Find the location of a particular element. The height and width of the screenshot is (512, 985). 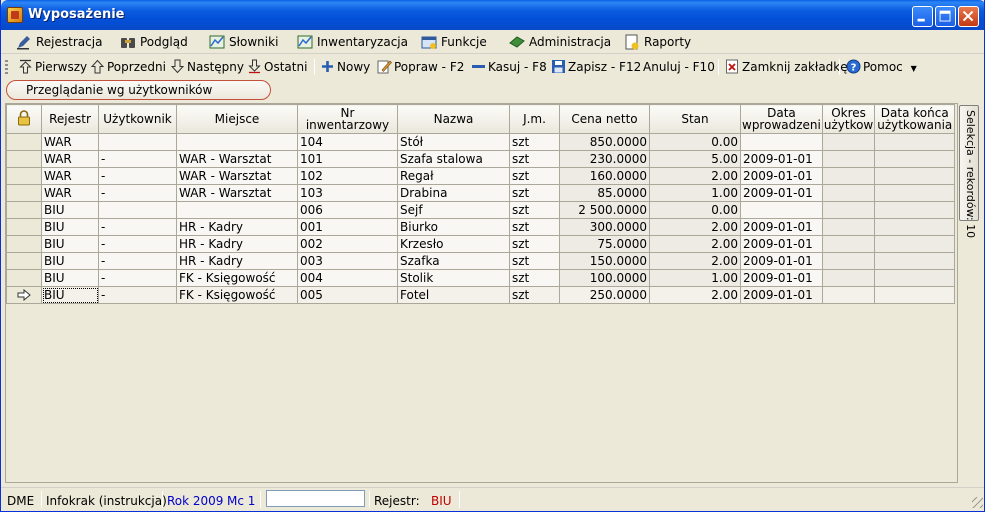

column-header-uzytkownik: Użytkownik is located at coordinates (137, 119).